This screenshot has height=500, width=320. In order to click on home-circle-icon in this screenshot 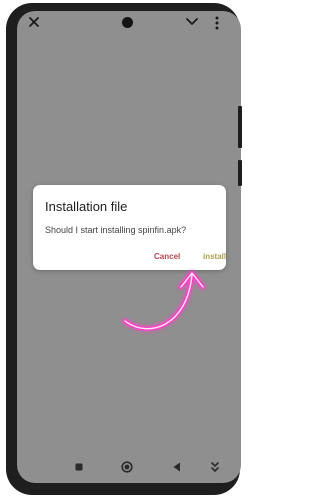, I will do `click(127, 467)`.